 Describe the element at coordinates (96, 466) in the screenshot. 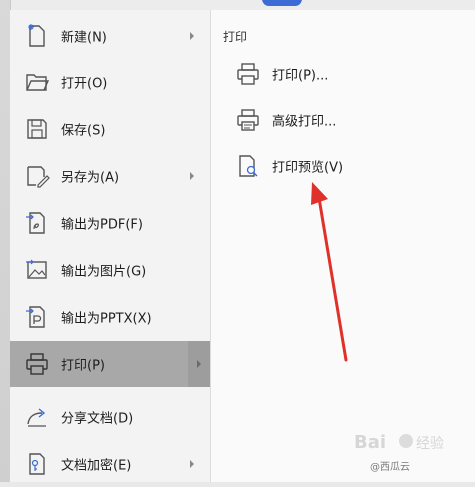

I see `menu-item-label: 文档加密(E)` at that location.